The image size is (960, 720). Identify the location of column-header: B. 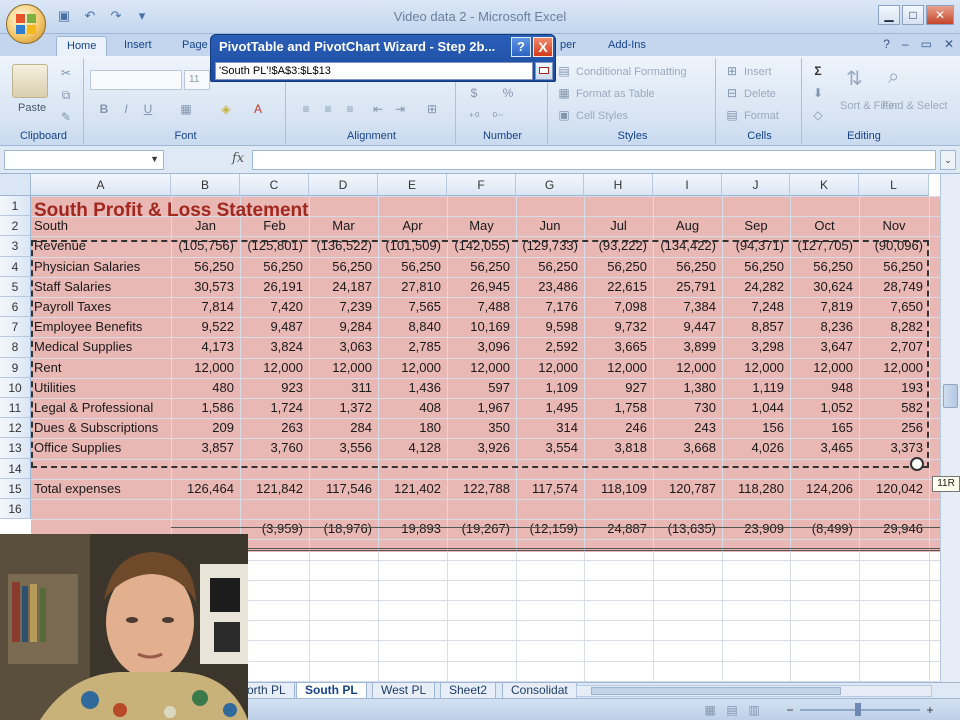
(205, 185).